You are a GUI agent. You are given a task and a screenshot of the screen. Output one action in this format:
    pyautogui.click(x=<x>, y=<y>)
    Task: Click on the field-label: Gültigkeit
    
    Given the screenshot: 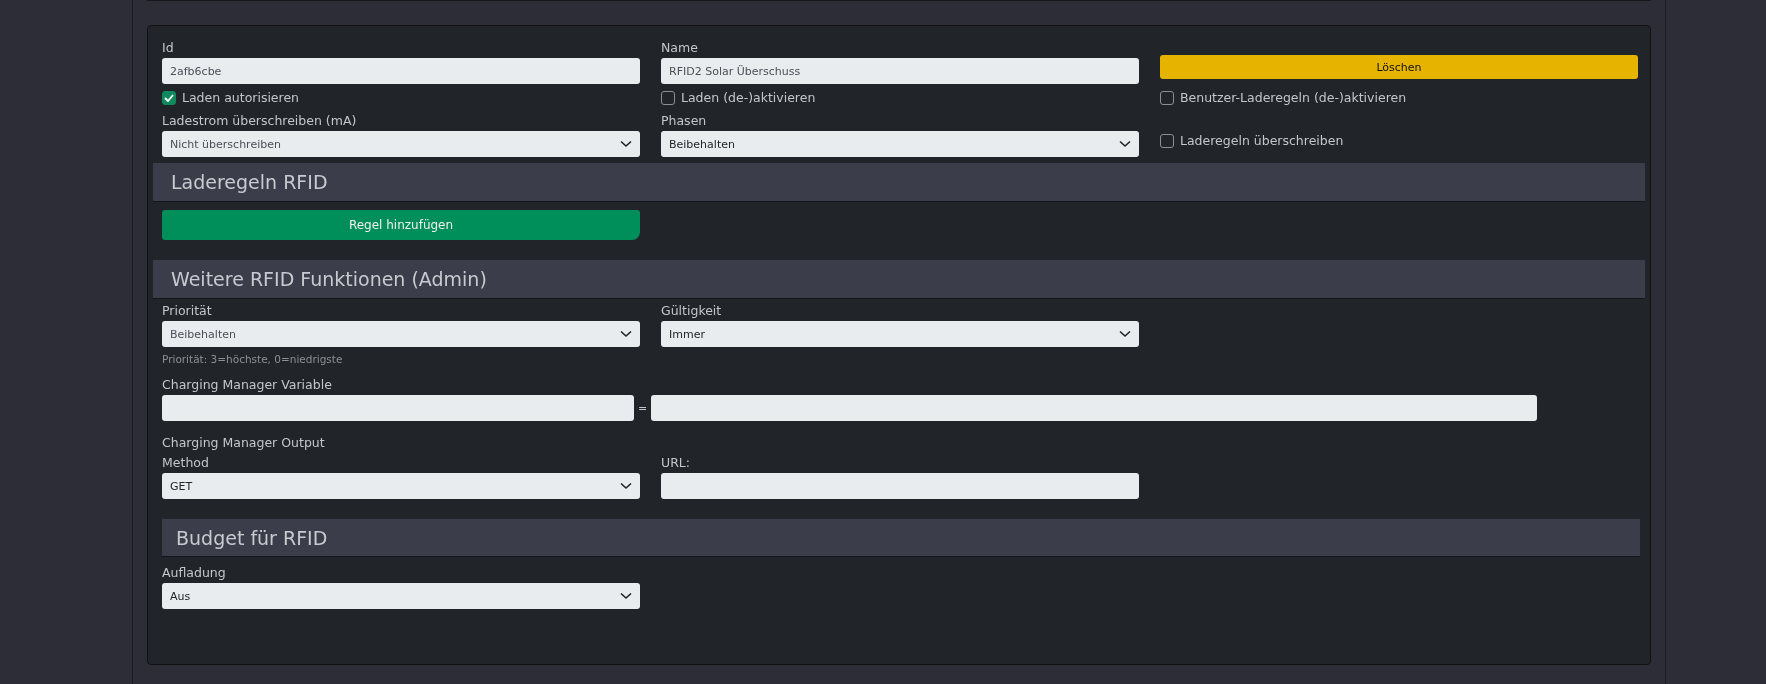 What is the action you would take?
    pyautogui.click(x=692, y=310)
    